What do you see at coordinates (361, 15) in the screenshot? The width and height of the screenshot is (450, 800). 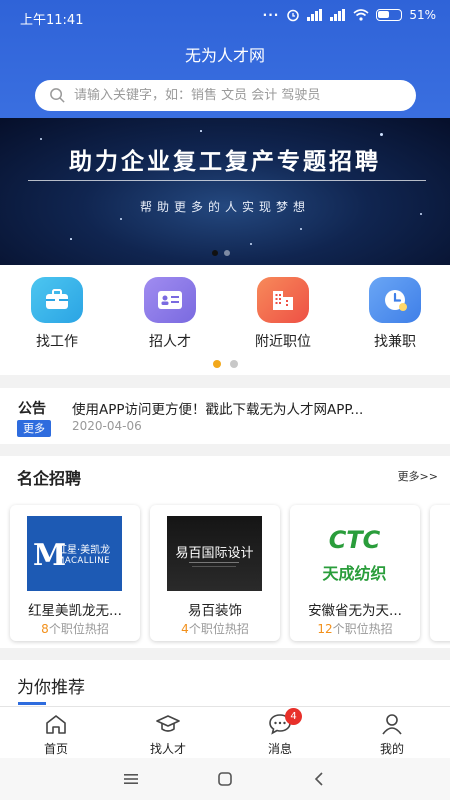 I see `wifi-icon` at bounding box center [361, 15].